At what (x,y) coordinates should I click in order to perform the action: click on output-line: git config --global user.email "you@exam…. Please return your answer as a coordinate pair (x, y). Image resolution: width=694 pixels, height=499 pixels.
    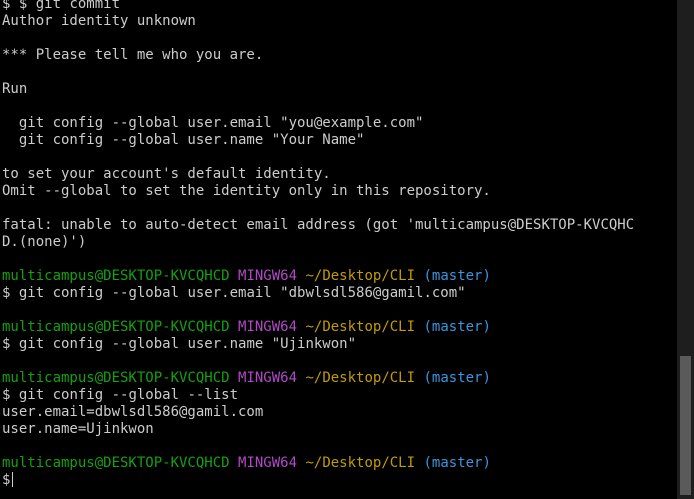
    Looking at the image, I should click on (213, 123).